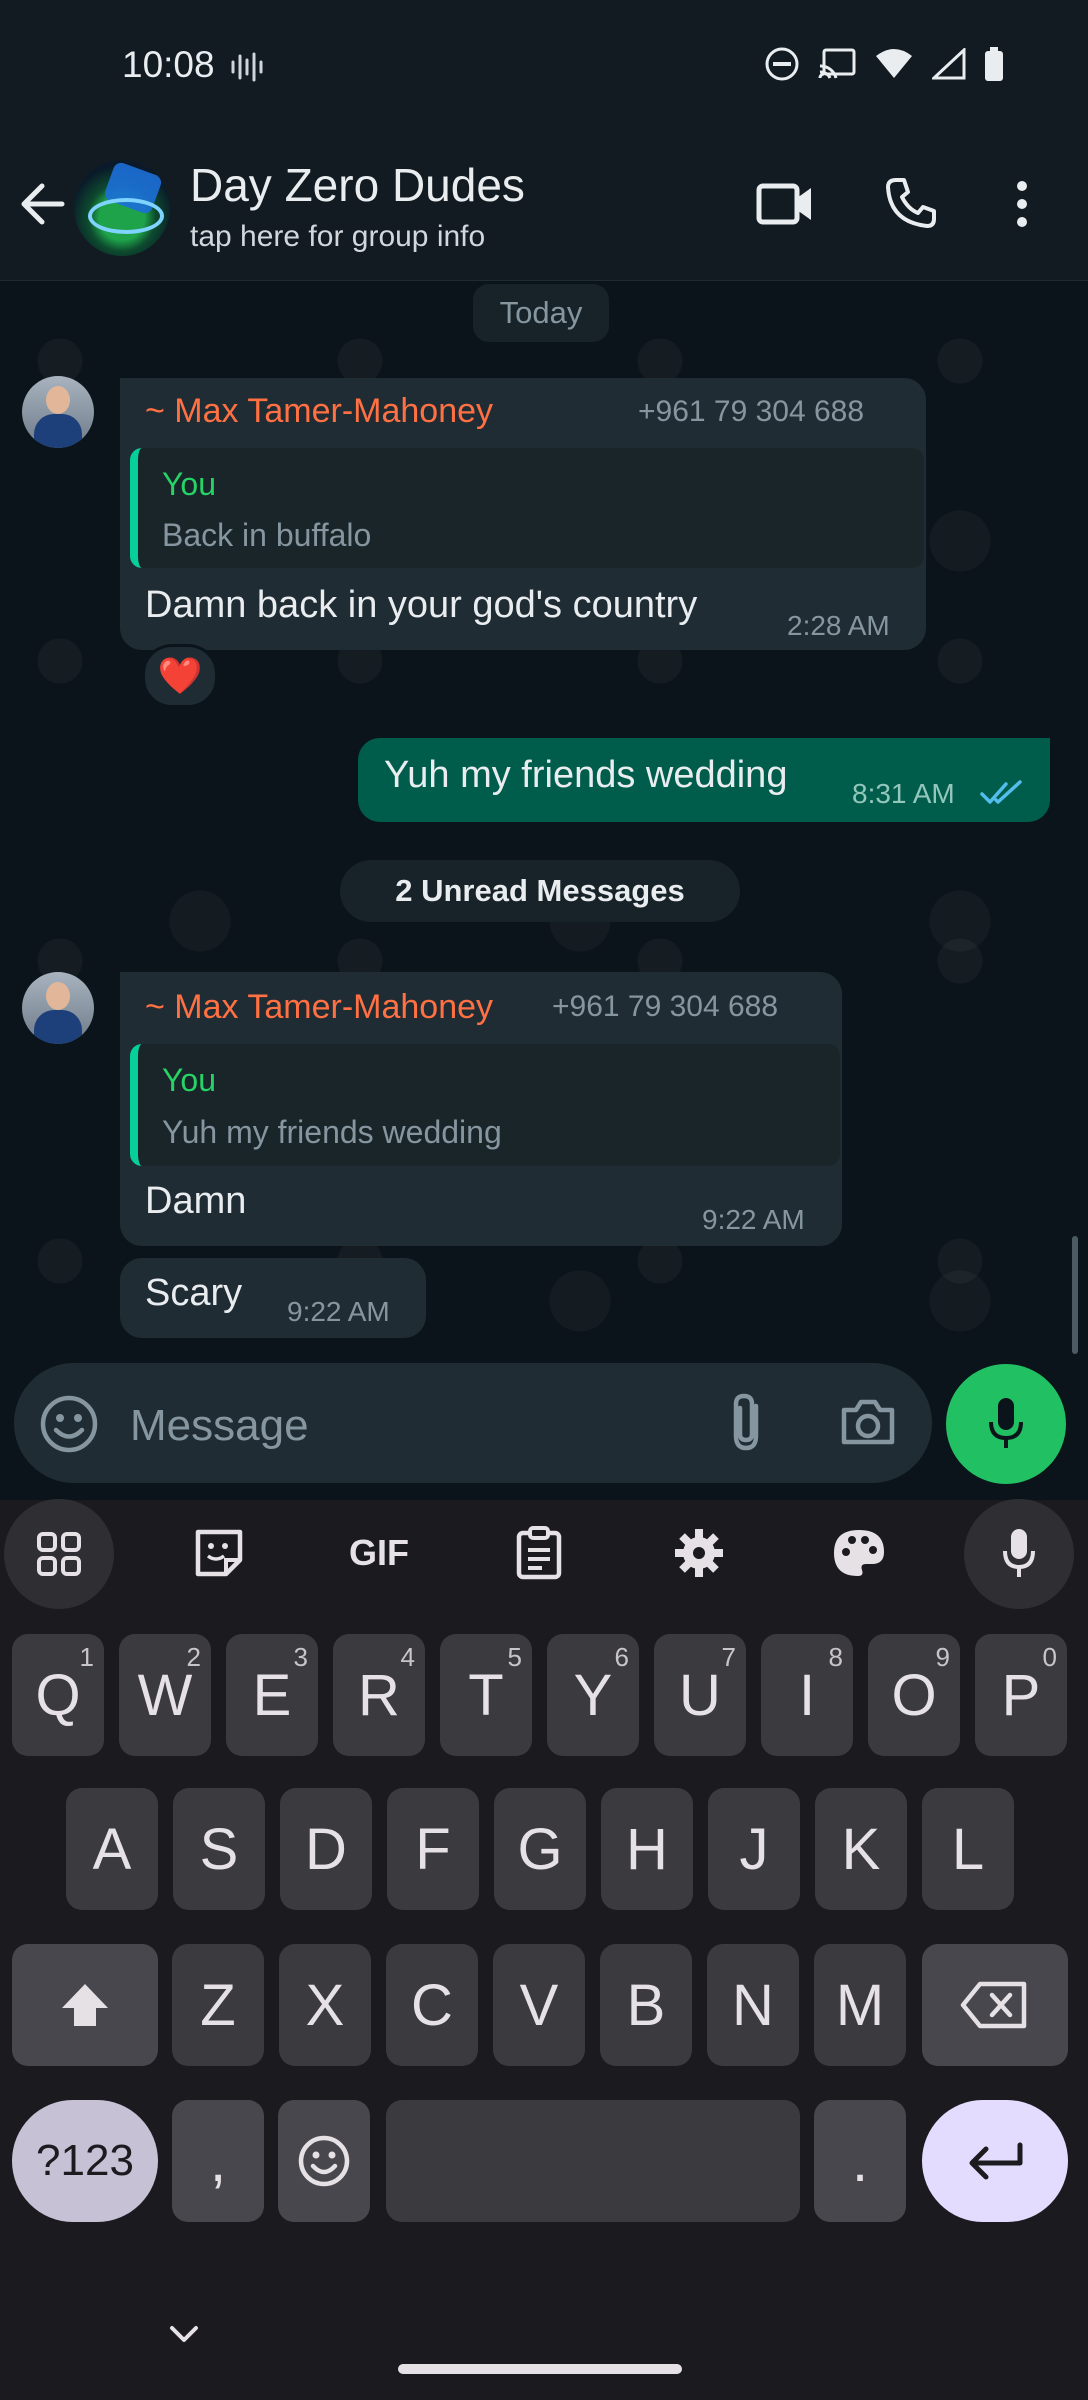 Image resolution: width=1088 pixels, height=2400 pixels. What do you see at coordinates (838, 625) in the screenshot?
I see `message-time: 2:28 AM` at bounding box center [838, 625].